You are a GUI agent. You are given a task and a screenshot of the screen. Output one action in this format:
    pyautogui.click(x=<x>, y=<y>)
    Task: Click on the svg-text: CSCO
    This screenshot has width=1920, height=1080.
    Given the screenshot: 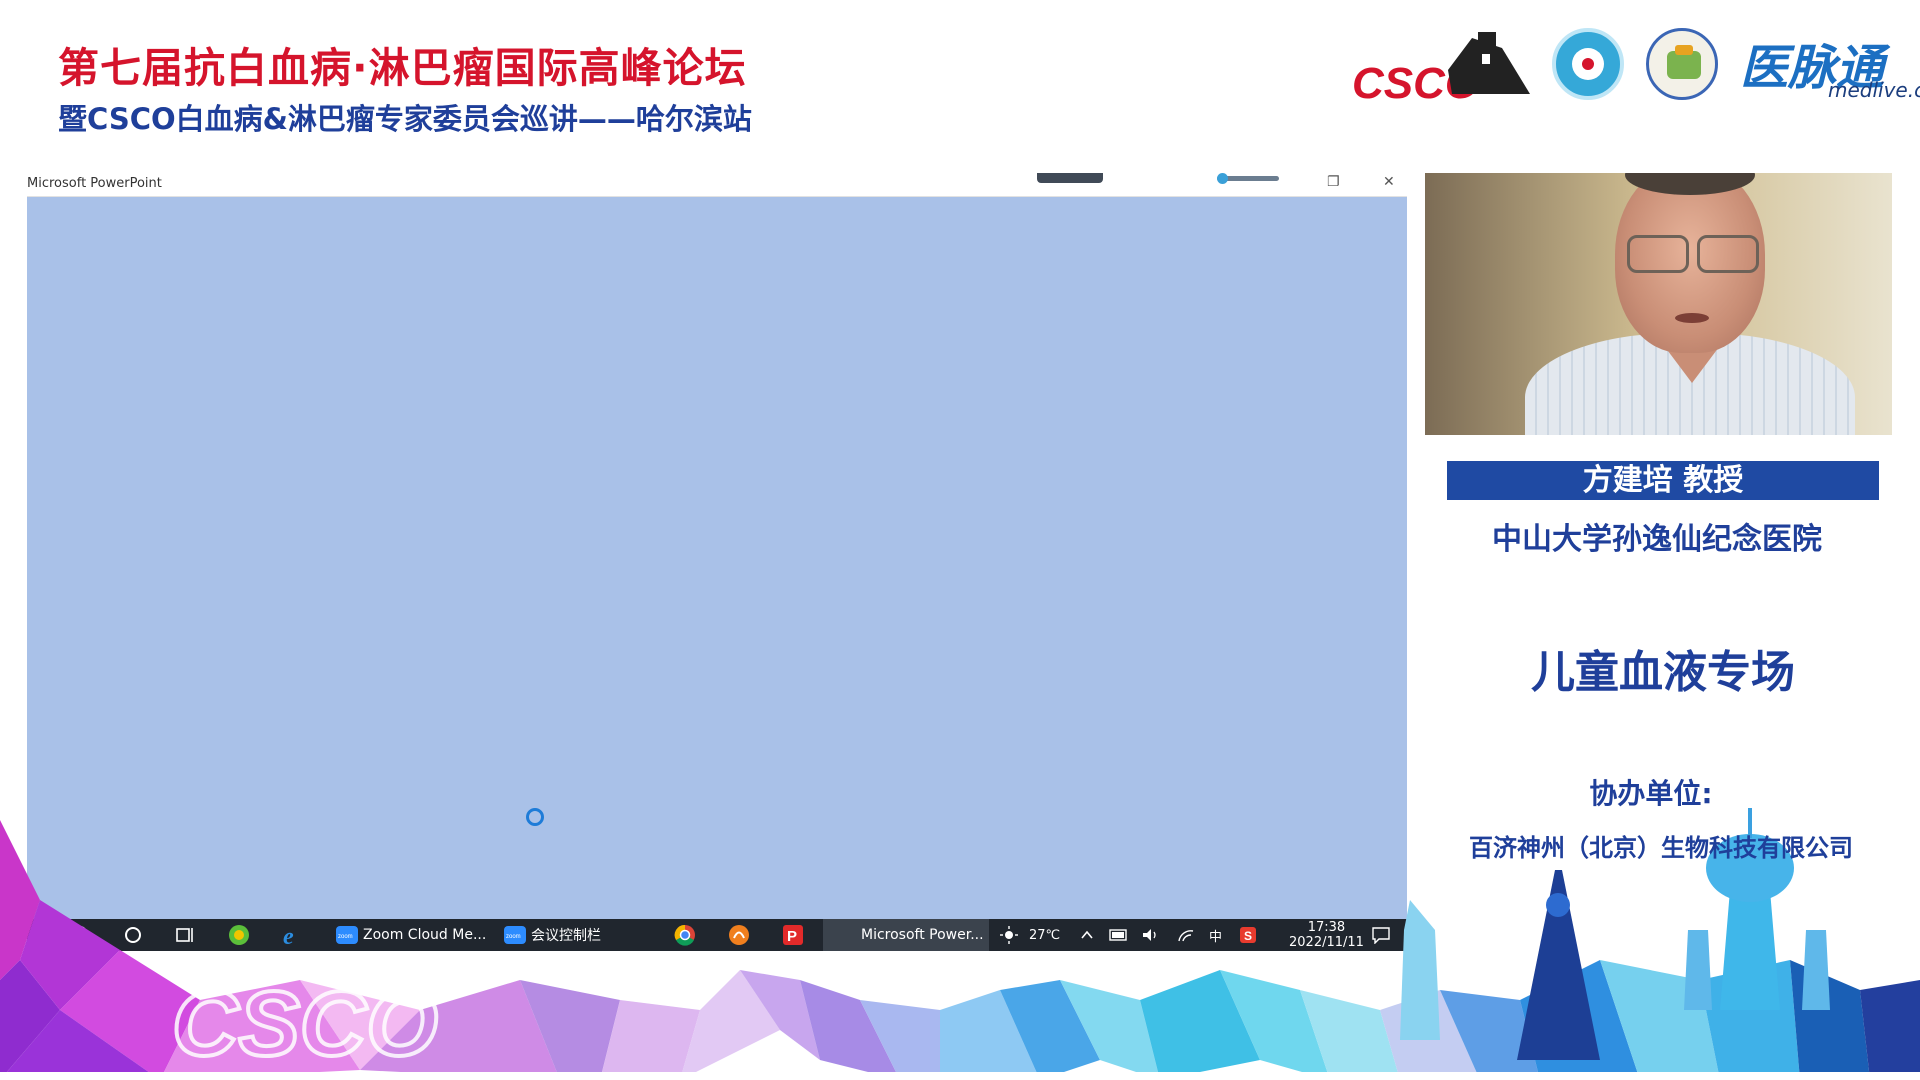 What is the action you would take?
    pyautogui.click(x=305, y=1024)
    